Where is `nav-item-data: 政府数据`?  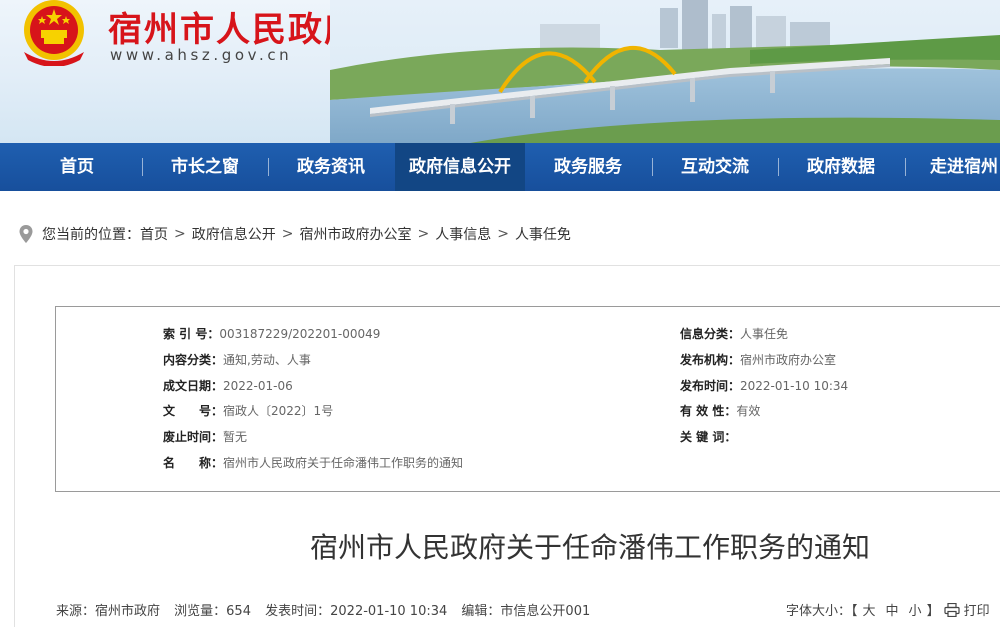 nav-item-data: 政府数据 is located at coordinates (841, 167).